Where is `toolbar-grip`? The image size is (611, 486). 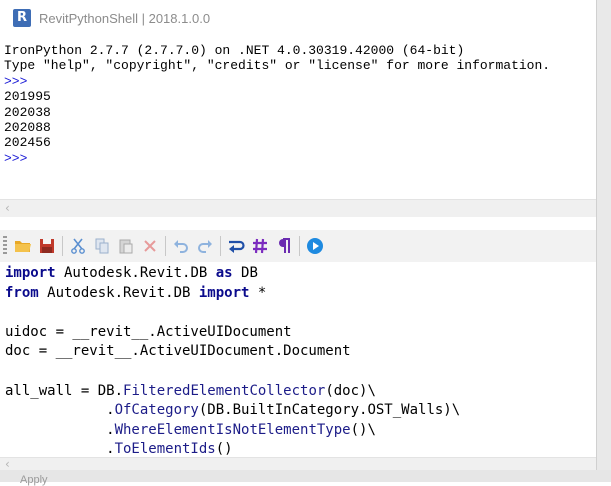
toolbar-grip is located at coordinates (5, 246).